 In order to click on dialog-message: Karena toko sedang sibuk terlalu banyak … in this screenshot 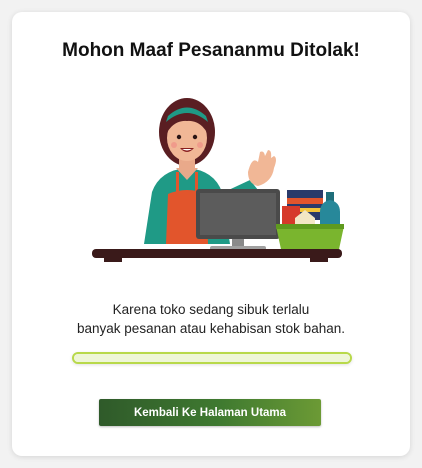, I will do `click(211, 319)`.